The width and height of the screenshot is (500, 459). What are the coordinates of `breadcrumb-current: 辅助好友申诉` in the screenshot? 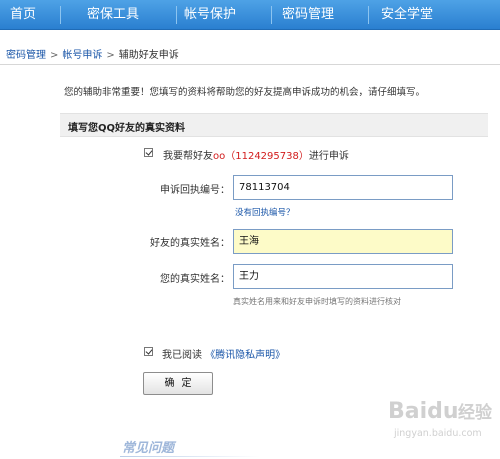 It's located at (148, 55).